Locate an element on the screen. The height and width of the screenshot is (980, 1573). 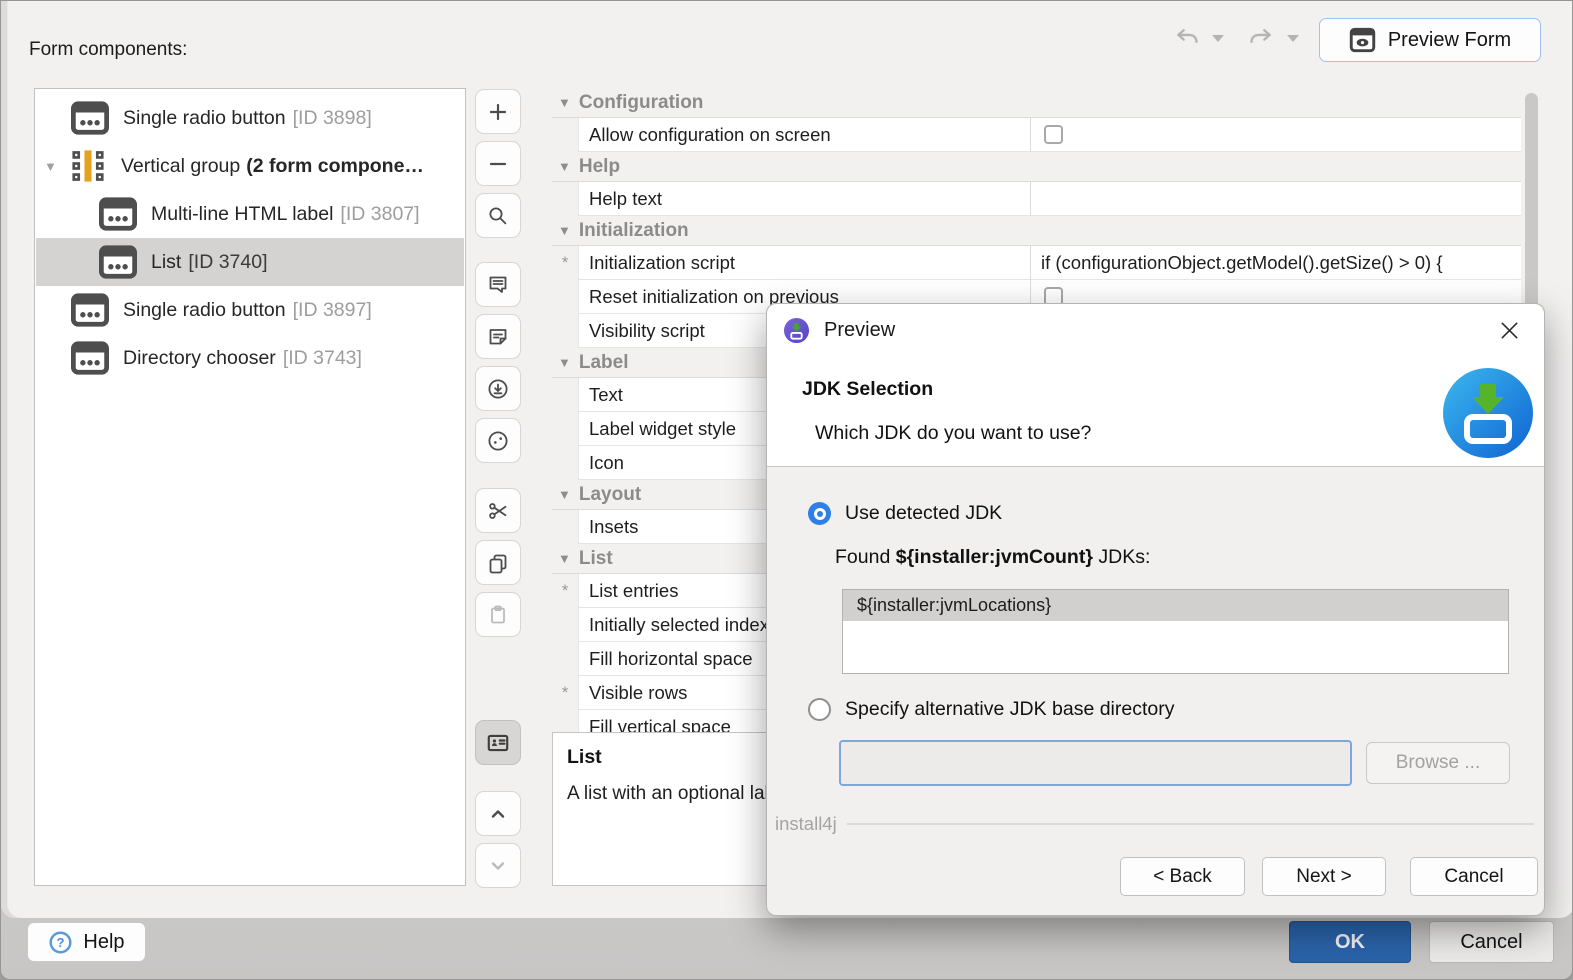
preview-form-label: Preview Form is located at coordinates (1449, 39).